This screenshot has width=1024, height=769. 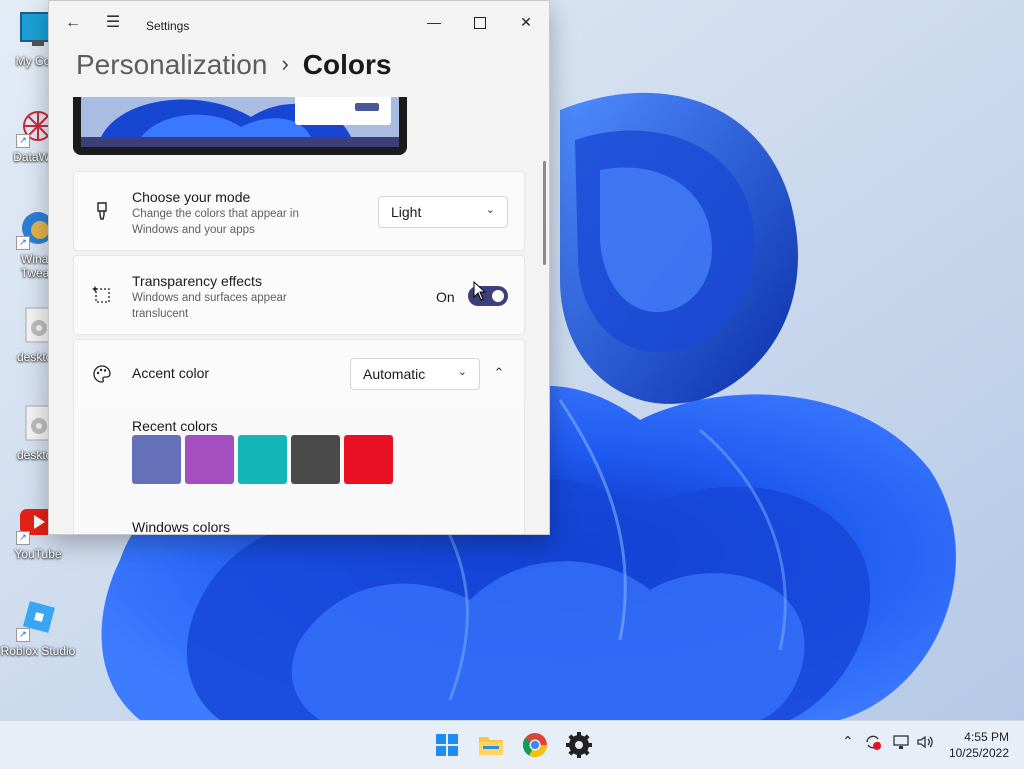 I want to click on breadcrumb-personalization: Personalization, so click(x=171, y=64).